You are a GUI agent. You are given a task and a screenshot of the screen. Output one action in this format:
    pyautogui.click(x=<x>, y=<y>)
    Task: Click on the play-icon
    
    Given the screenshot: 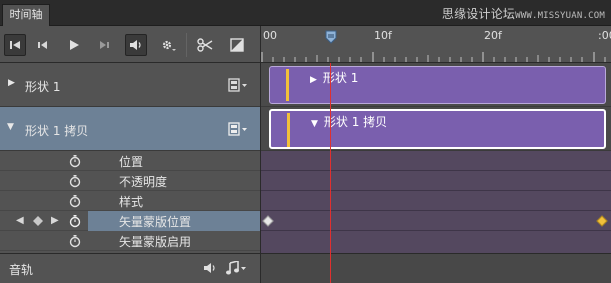 What is the action you would take?
    pyautogui.click(x=74, y=45)
    